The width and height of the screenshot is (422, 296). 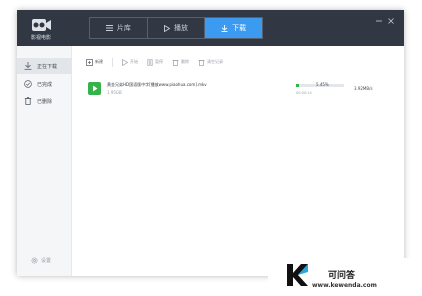 What do you see at coordinates (363, 88) in the screenshot?
I see `download-speed: 3.92MB/s` at bounding box center [363, 88].